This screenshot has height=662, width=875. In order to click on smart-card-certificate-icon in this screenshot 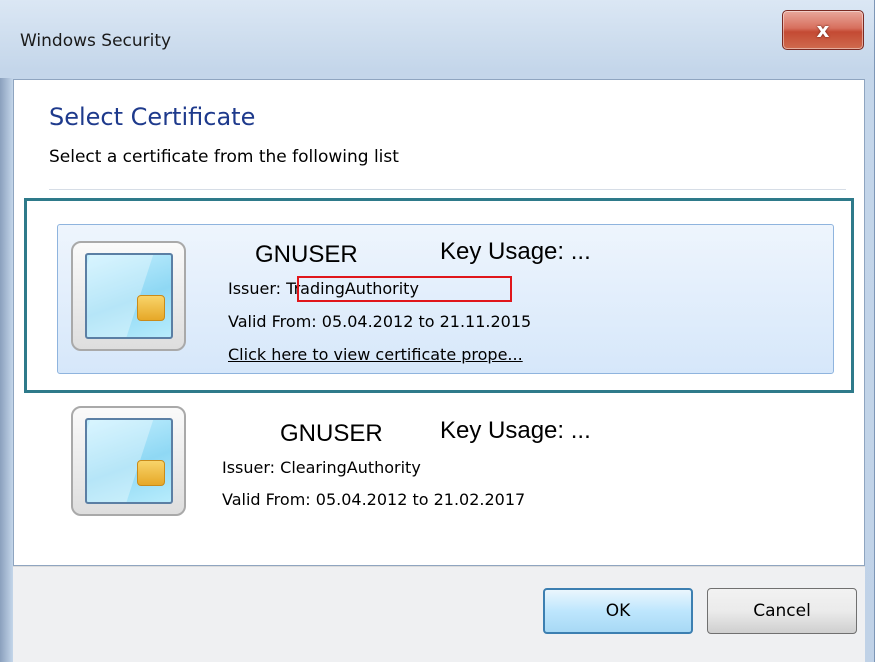, I will do `click(128, 461)`.